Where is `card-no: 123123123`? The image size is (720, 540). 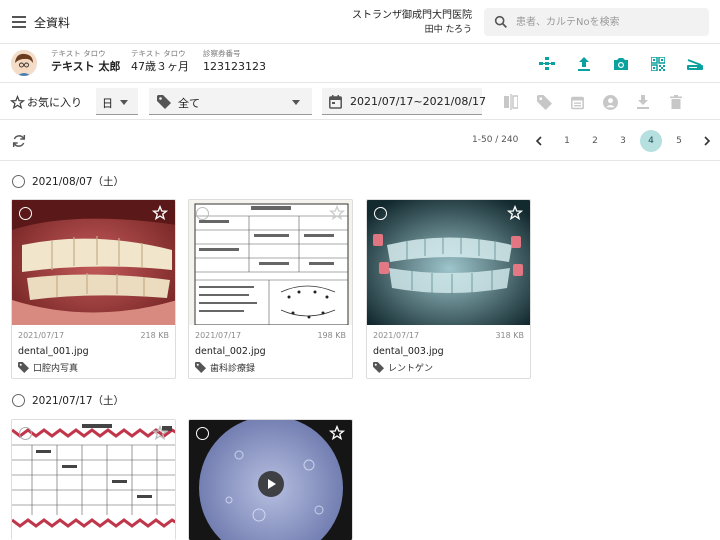
card-no: 123123123 is located at coordinates (234, 66).